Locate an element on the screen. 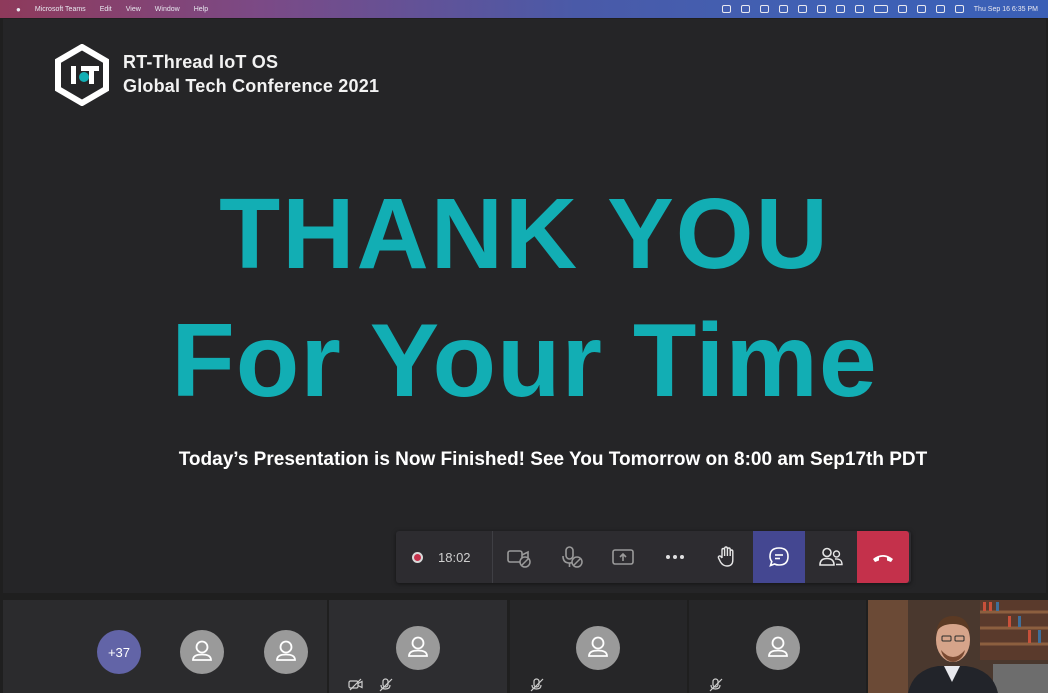 This screenshot has width=1048, height=693. call-timer: 18:02 is located at coordinates (454, 557).